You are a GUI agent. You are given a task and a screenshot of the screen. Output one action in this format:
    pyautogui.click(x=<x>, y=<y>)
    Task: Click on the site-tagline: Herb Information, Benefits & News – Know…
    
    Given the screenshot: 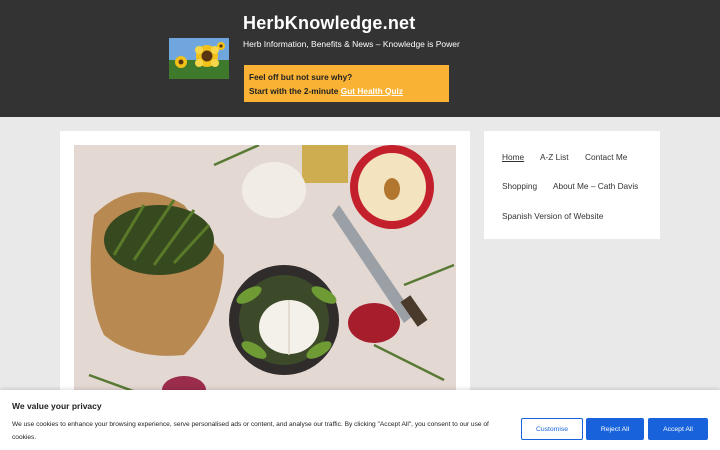 What is the action you would take?
    pyautogui.click(x=351, y=44)
    